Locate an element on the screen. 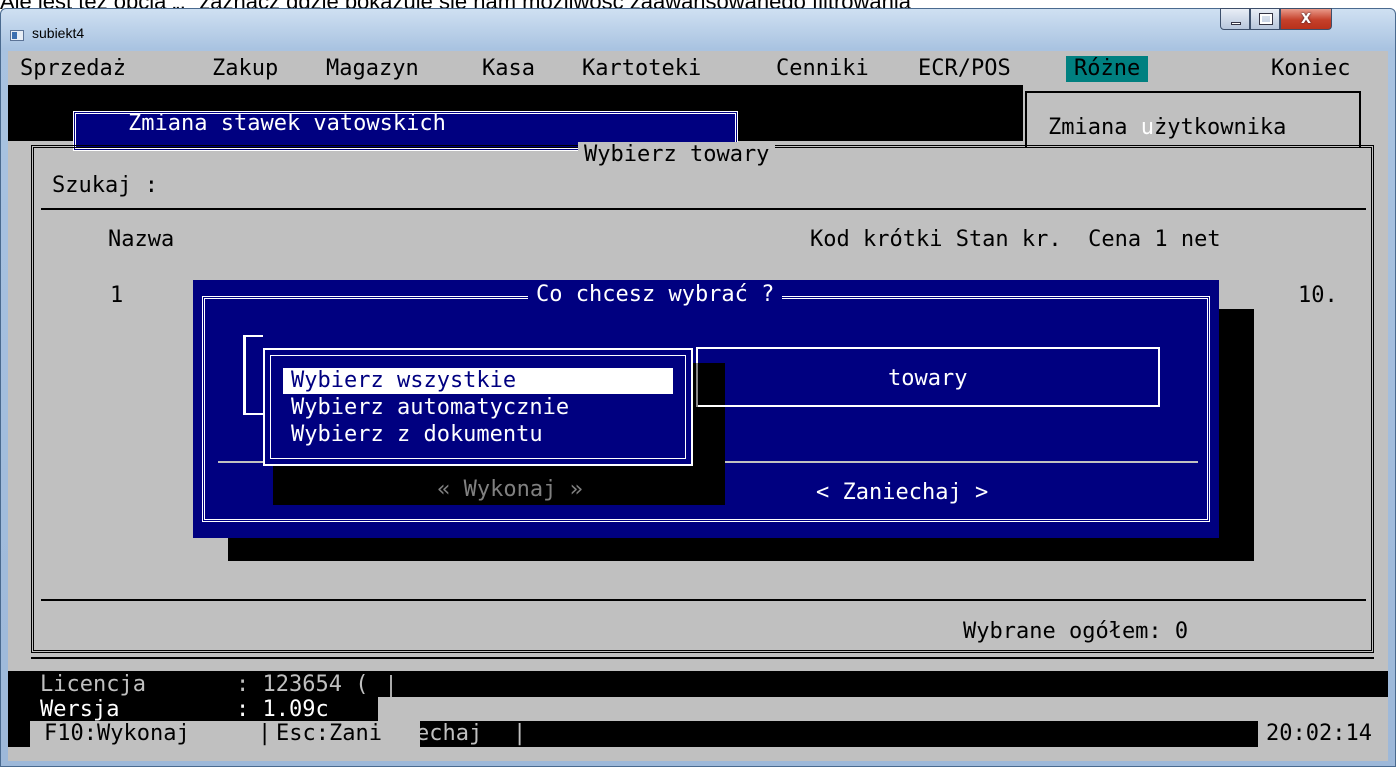 The width and height of the screenshot is (1396, 767). menu-ecr-pos: ECR/POS is located at coordinates (964, 69).